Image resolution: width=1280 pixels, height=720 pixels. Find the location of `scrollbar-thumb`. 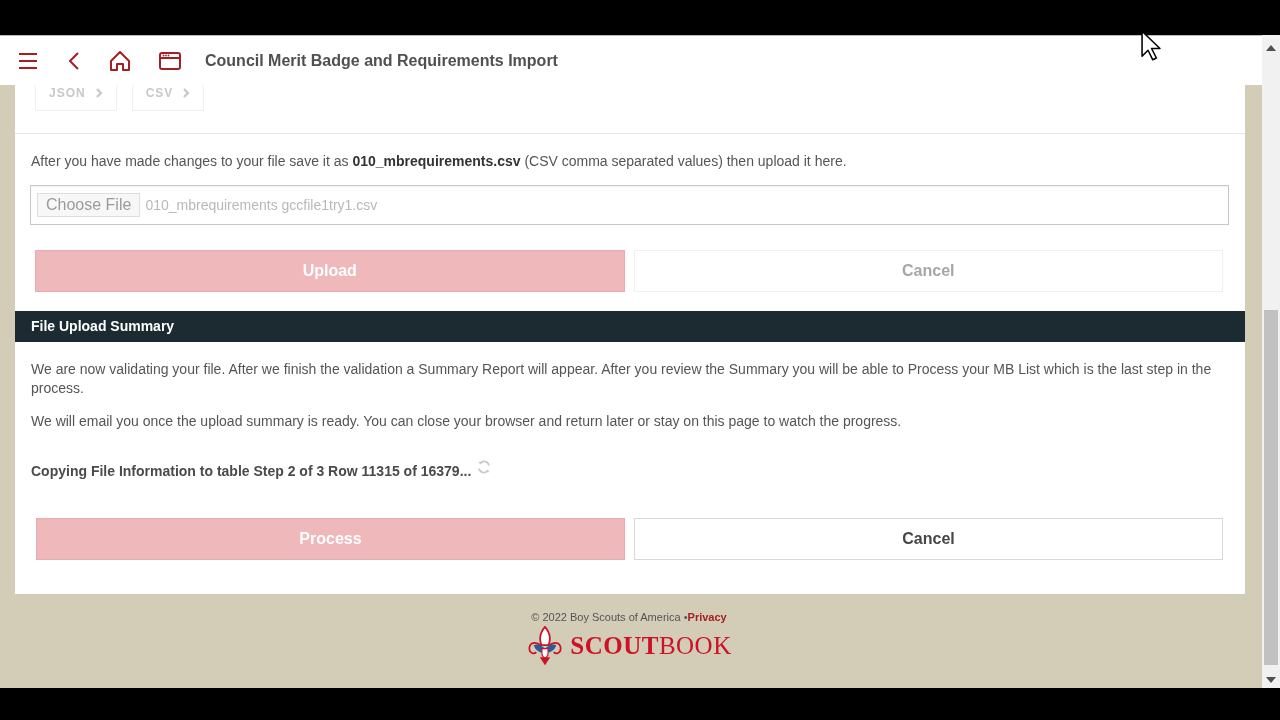

scrollbar-thumb is located at coordinates (1271, 487).